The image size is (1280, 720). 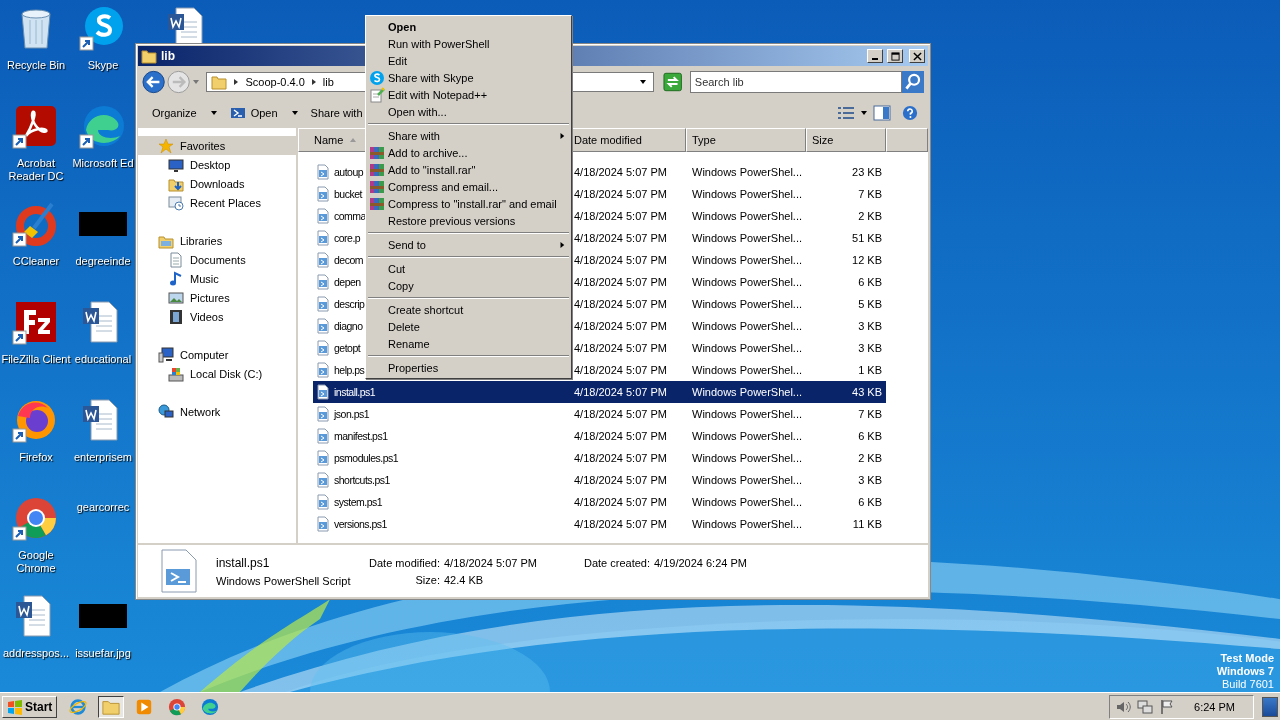 I want to click on toolbar-button: Open, so click(x=264, y=113).